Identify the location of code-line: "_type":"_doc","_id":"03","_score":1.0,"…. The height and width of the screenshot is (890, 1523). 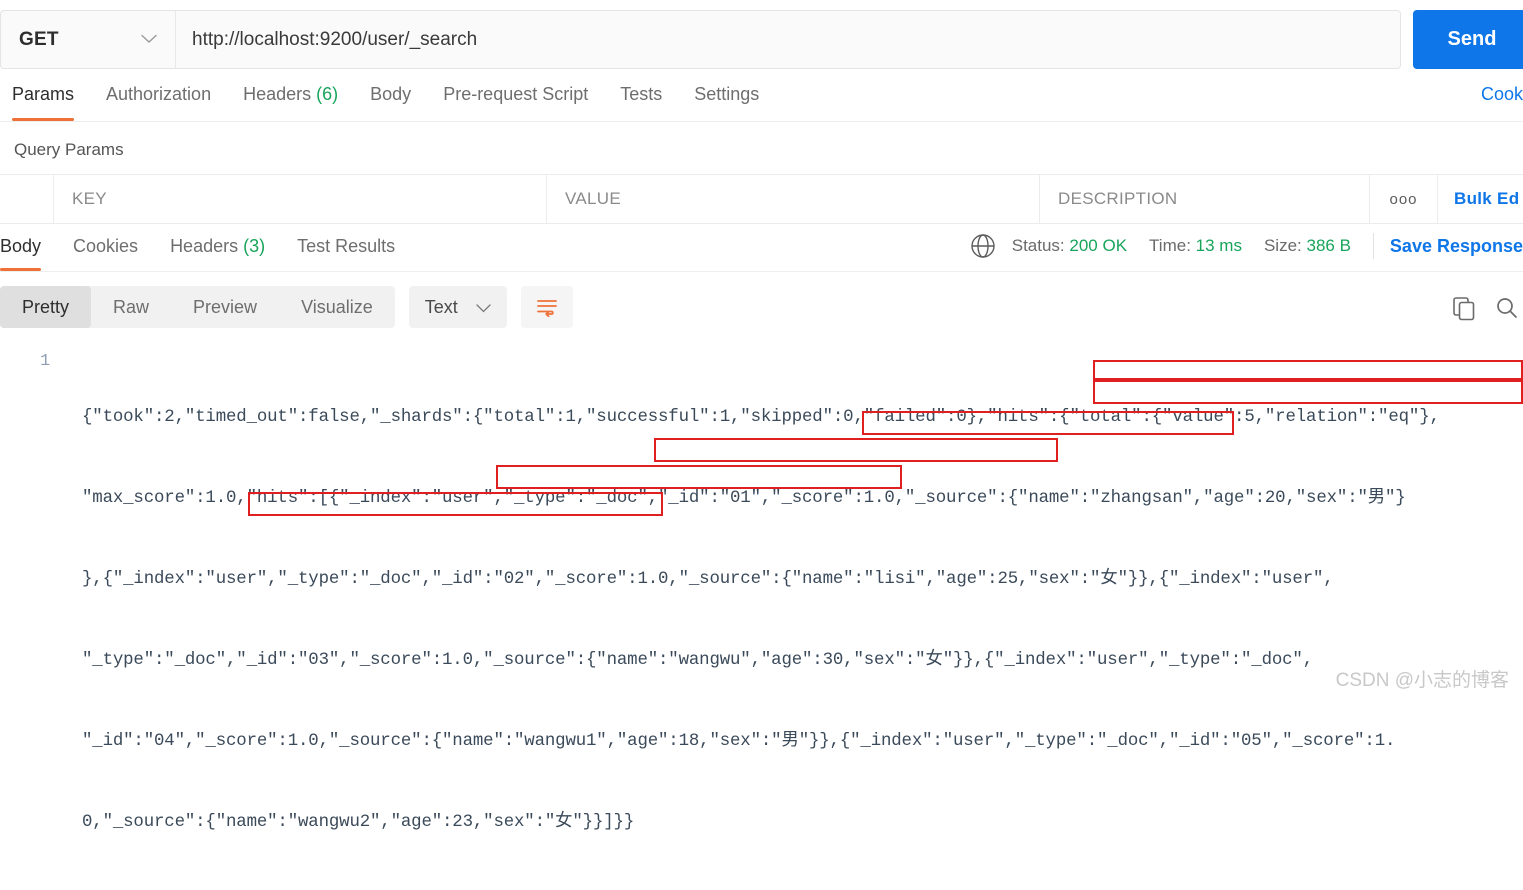
(697, 660).